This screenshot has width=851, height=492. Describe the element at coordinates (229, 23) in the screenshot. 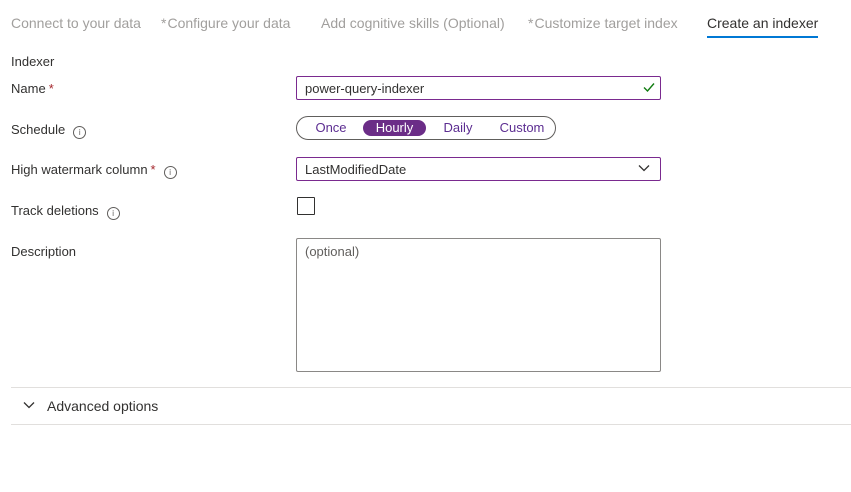

I see `tab-label: Configure your data` at that location.